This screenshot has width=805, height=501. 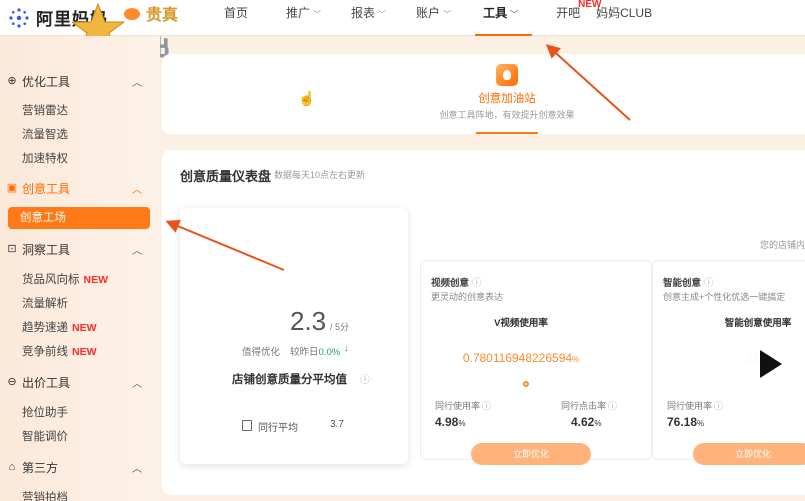 What do you see at coordinates (304, 352) in the screenshot?
I see `compare-label: 较昨日` at bounding box center [304, 352].